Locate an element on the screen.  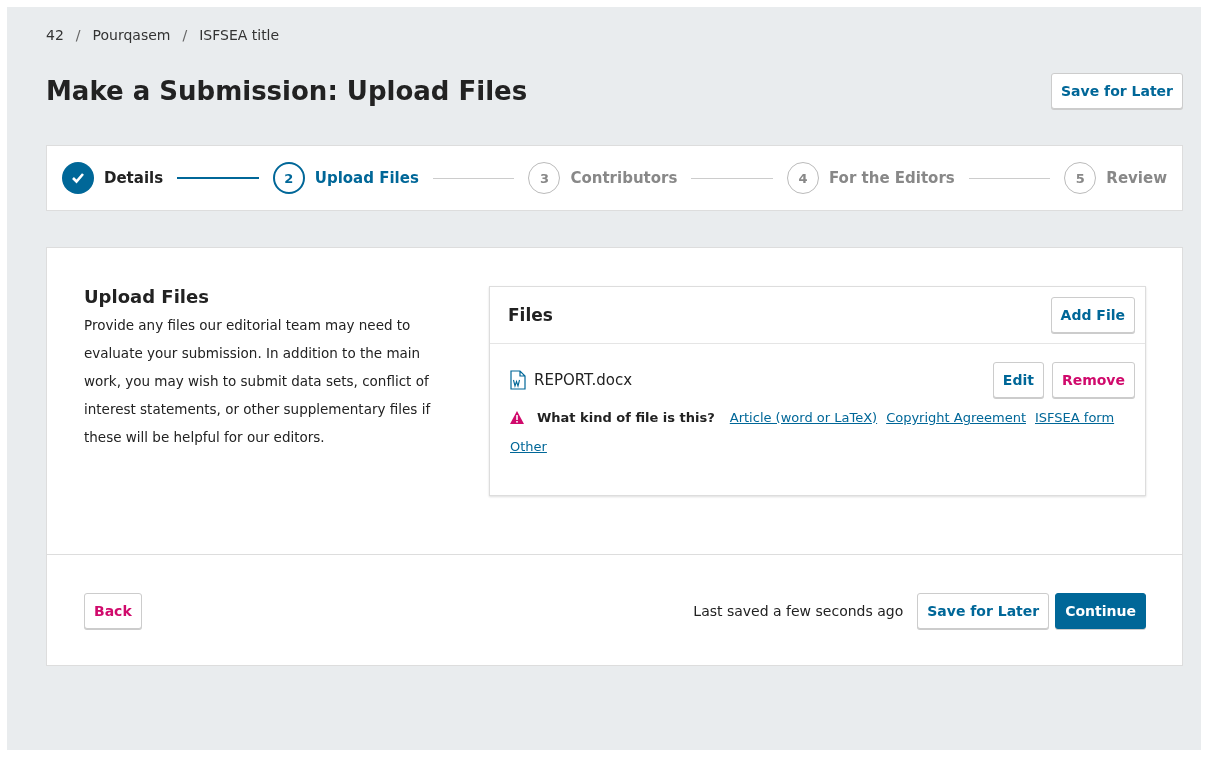
page-title: Make a Submission: Upload Files is located at coordinates (287, 91).